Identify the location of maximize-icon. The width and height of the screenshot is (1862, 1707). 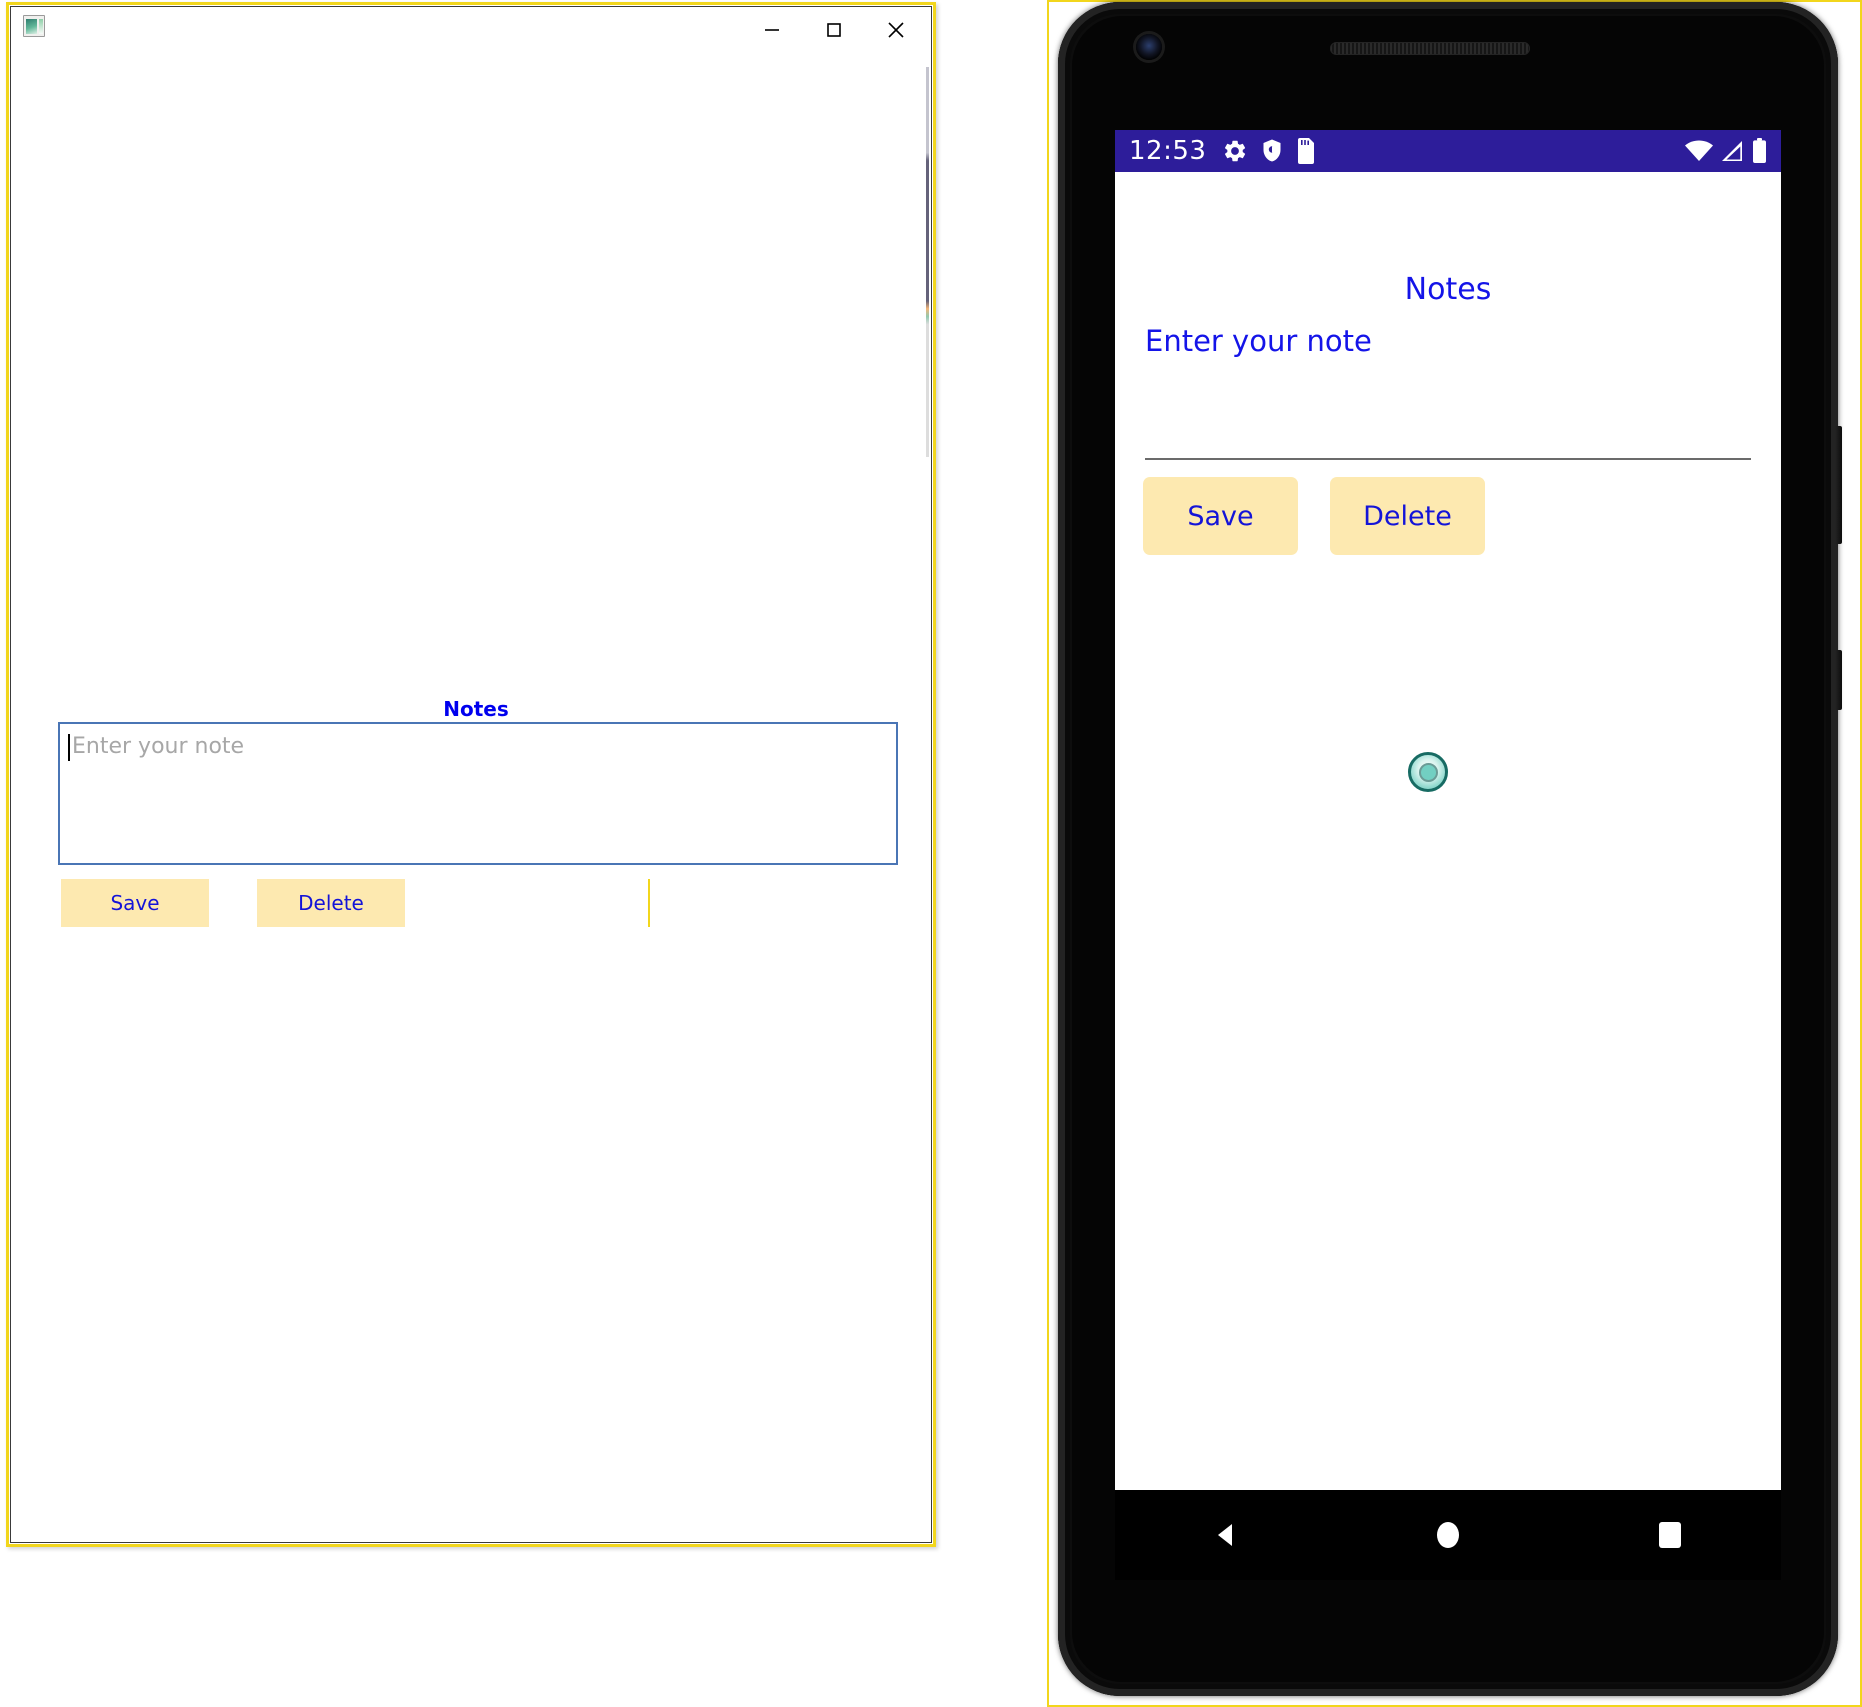
(834, 30).